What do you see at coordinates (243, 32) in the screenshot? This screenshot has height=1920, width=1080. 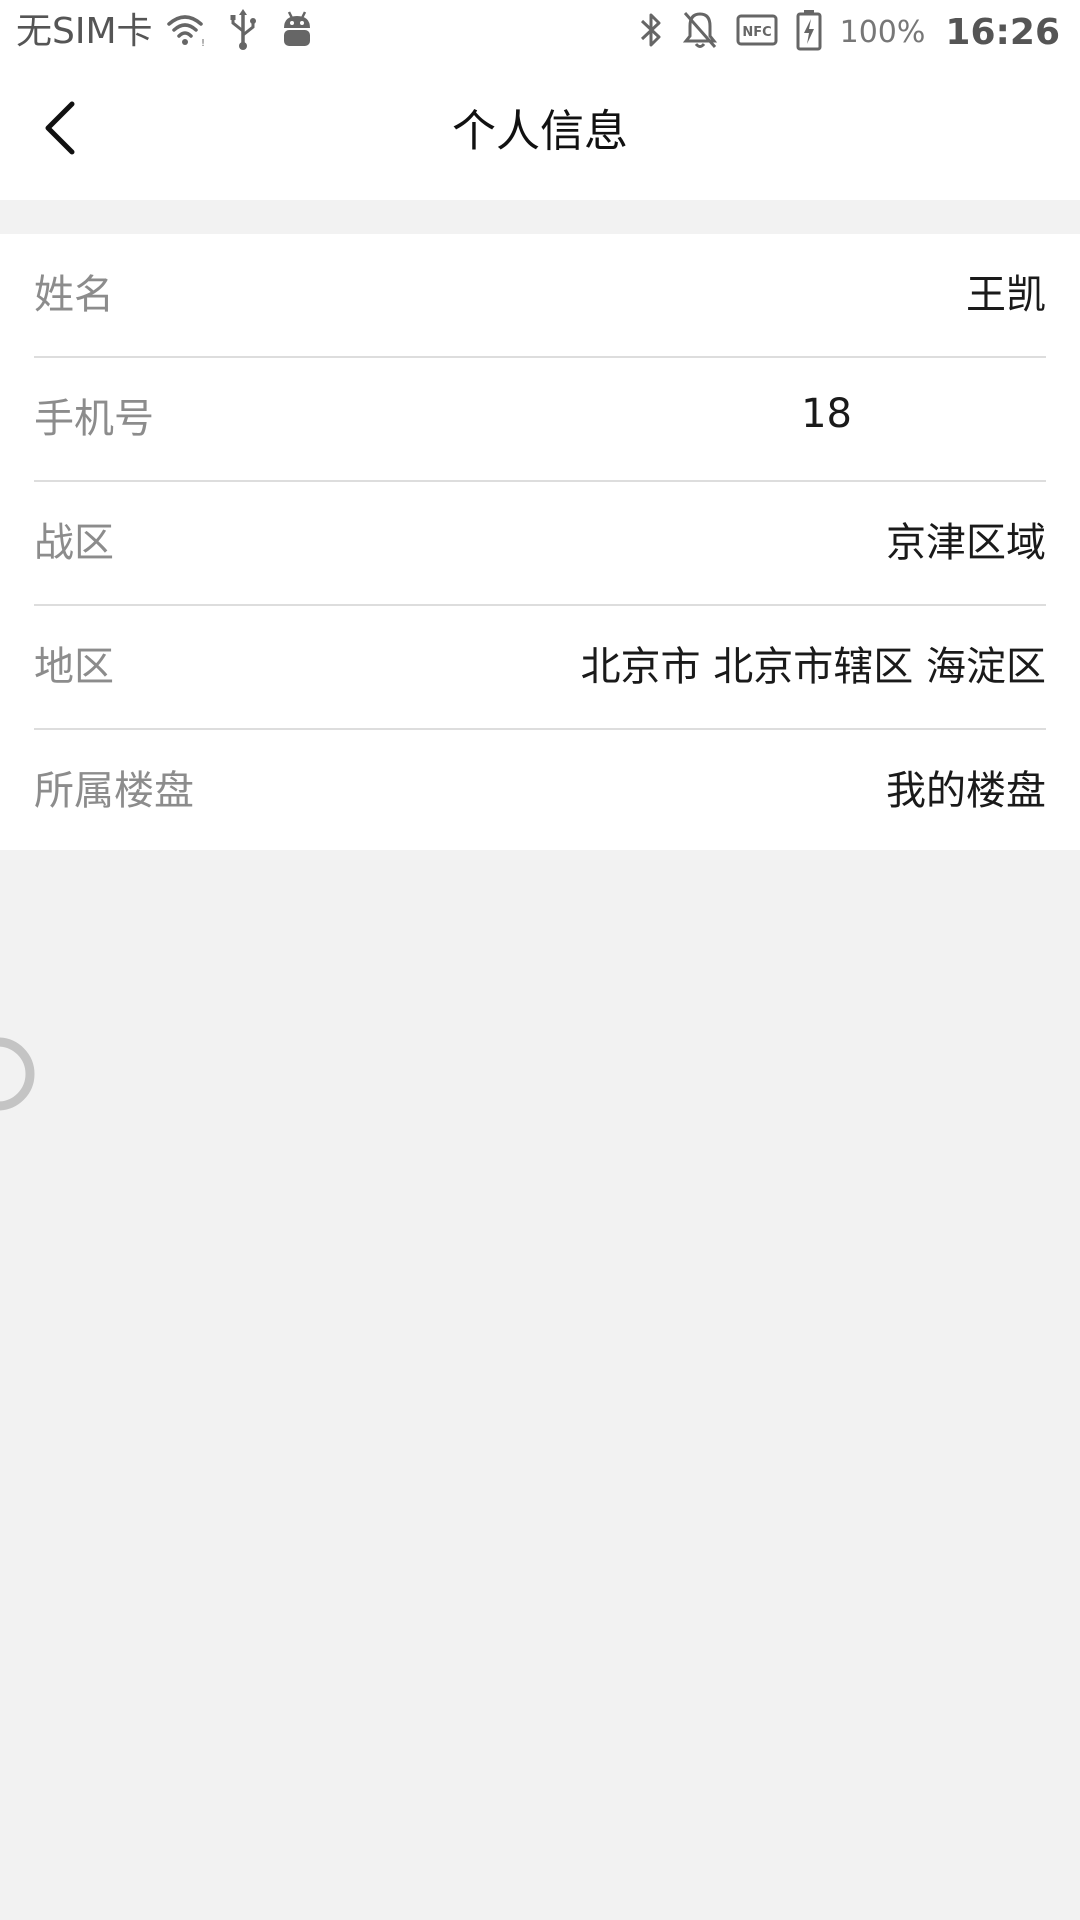 I see `usb-icon` at bounding box center [243, 32].